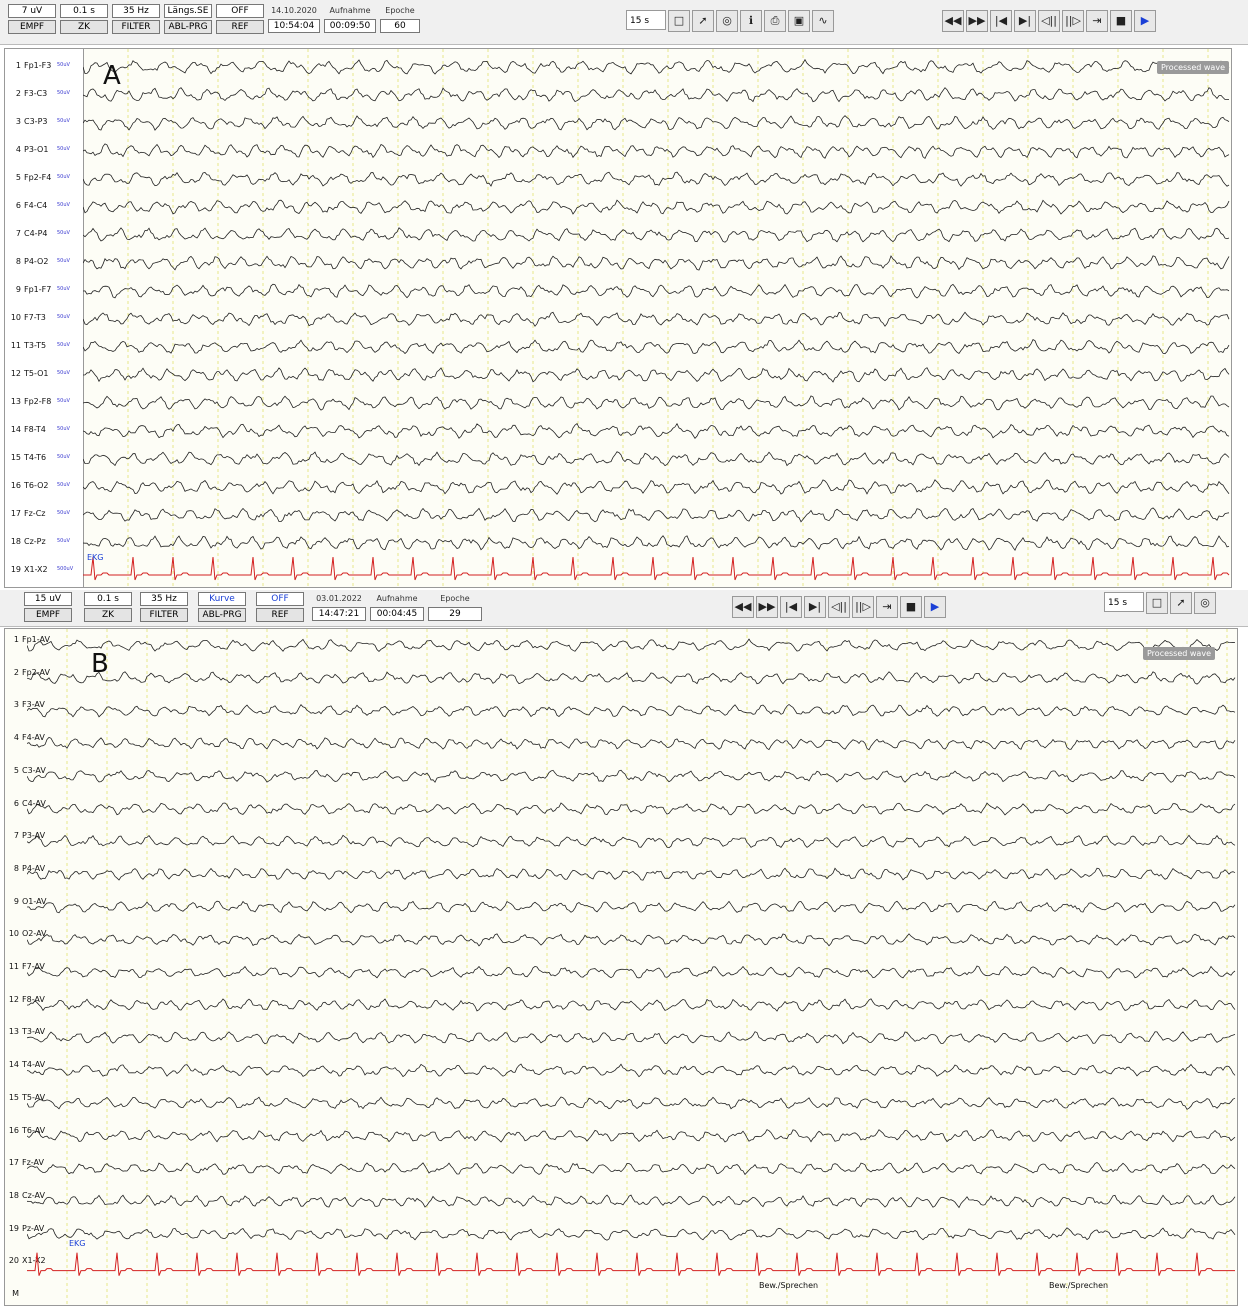 This screenshot has width=1248, height=1309. Describe the element at coordinates (84, 27) in the screenshot. I see `zk-label: ZK` at that location.